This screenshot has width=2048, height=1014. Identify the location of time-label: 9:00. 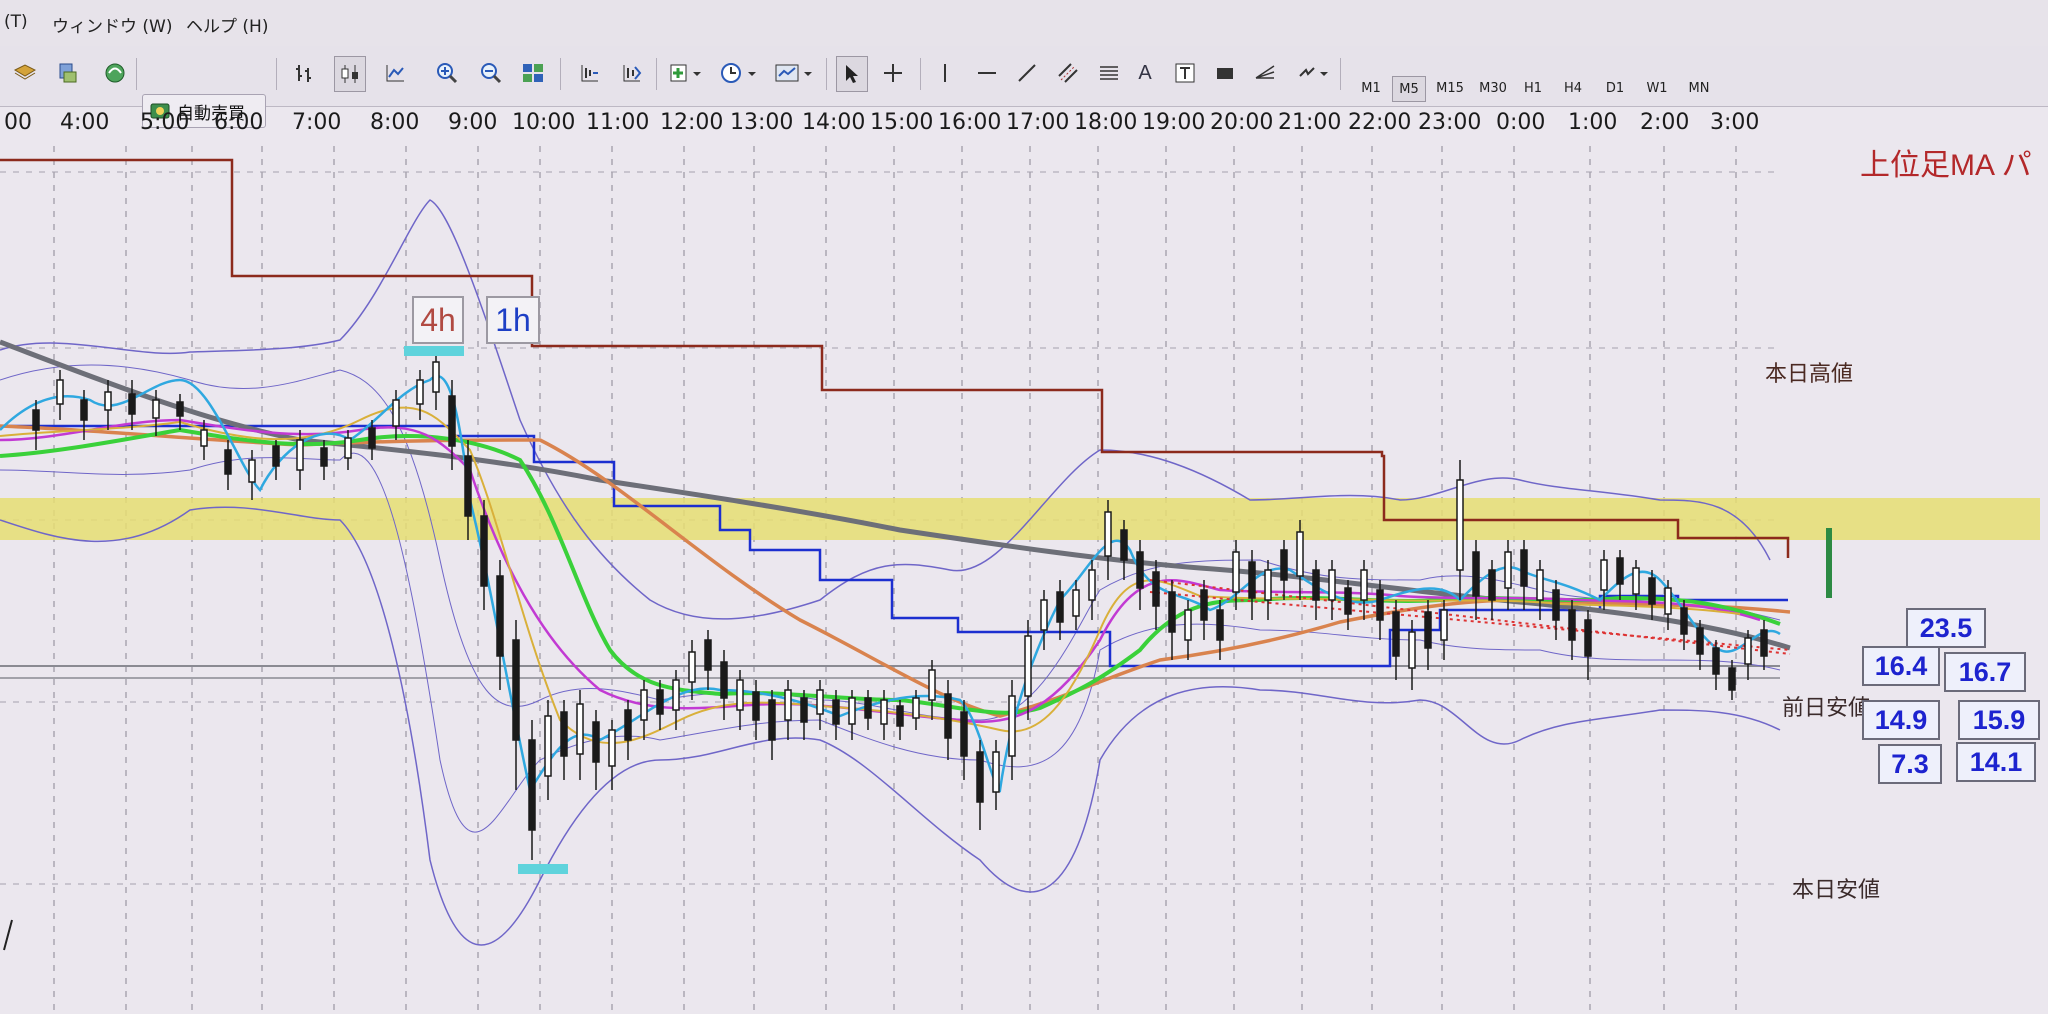
(473, 122).